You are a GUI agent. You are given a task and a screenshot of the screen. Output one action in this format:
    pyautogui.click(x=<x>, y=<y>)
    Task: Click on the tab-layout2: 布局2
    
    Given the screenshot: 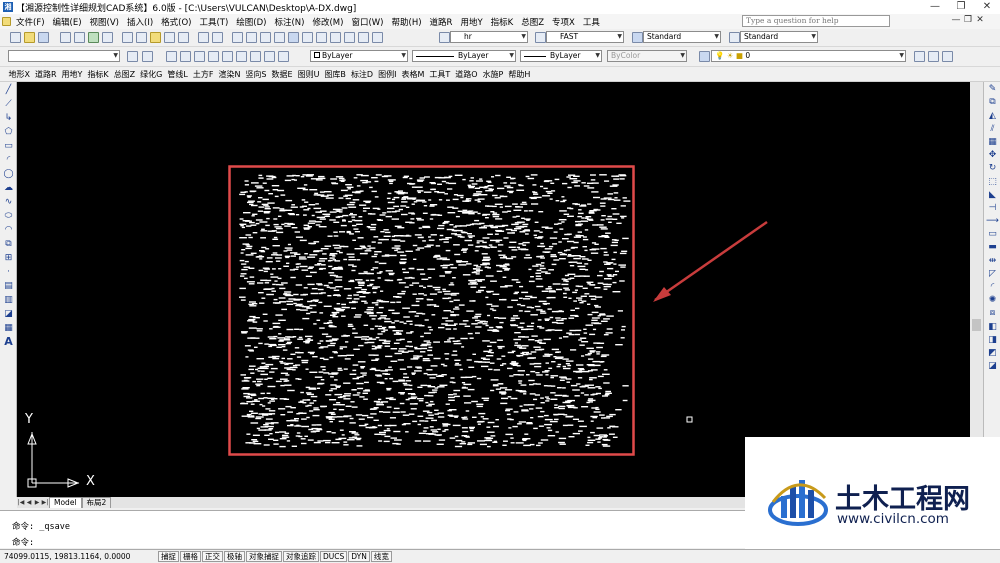 What is the action you would take?
    pyautogui.click(x=96, y=502)
    